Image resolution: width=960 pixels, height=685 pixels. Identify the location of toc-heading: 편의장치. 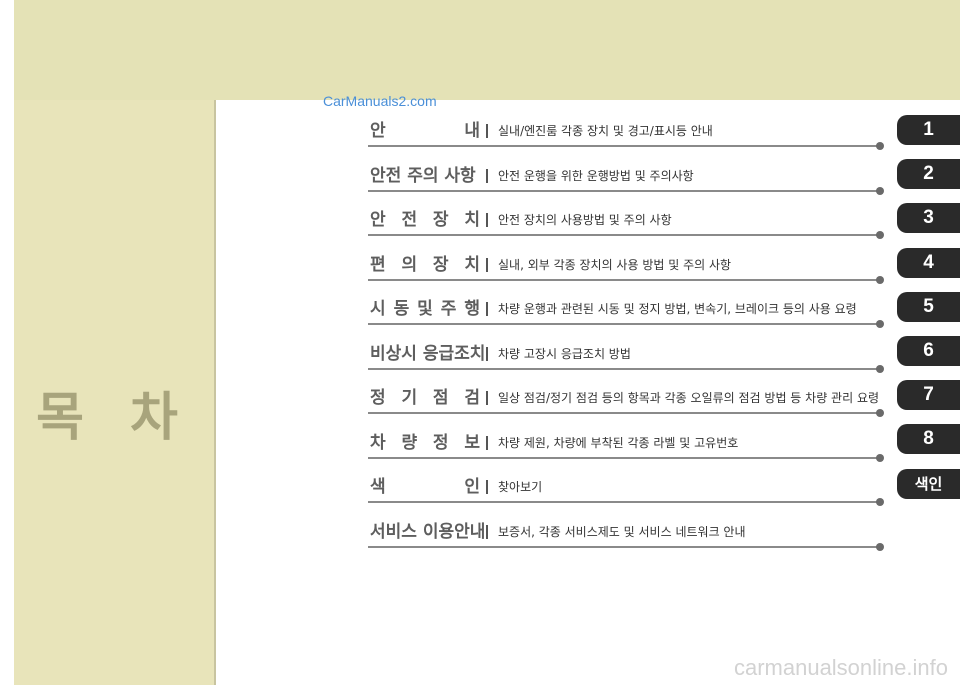
(425, 264).